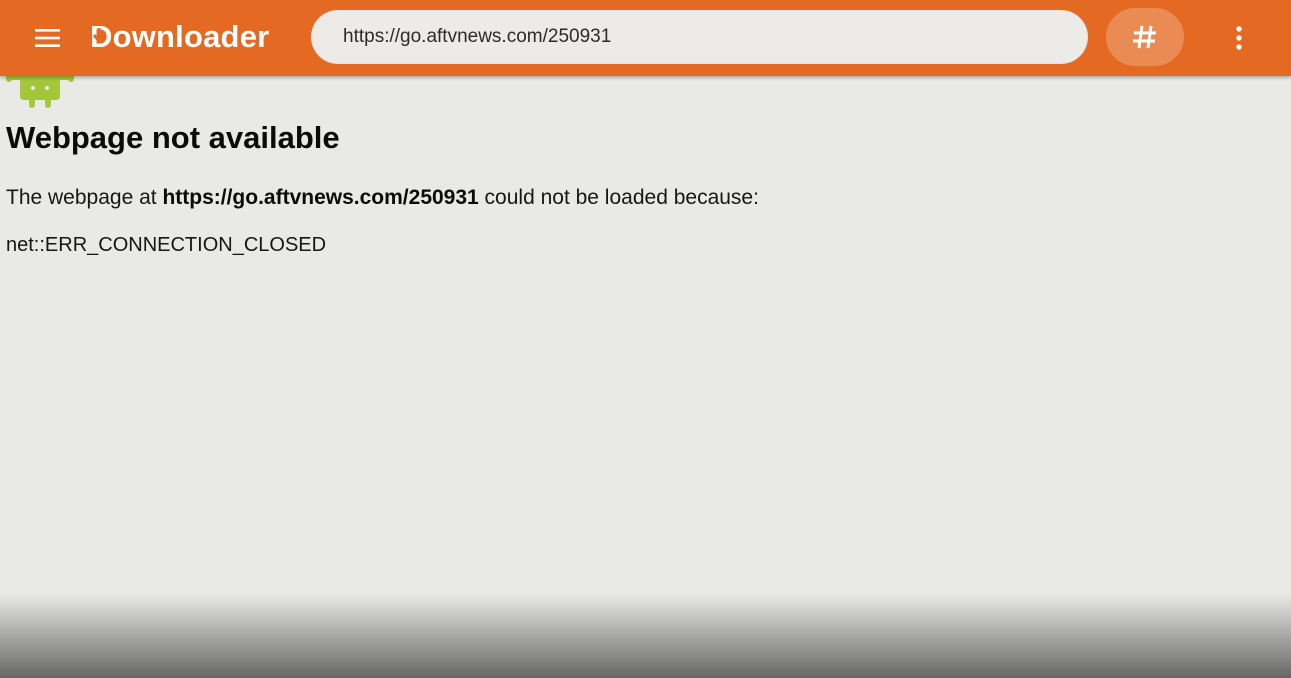 This screenshot has width=1291, height=678. What do you see at coordinates (320, 197) in the screenshot?
I see `error-message-url: https://go.aftvnews.com/250931` at bounding box center [320, 197].